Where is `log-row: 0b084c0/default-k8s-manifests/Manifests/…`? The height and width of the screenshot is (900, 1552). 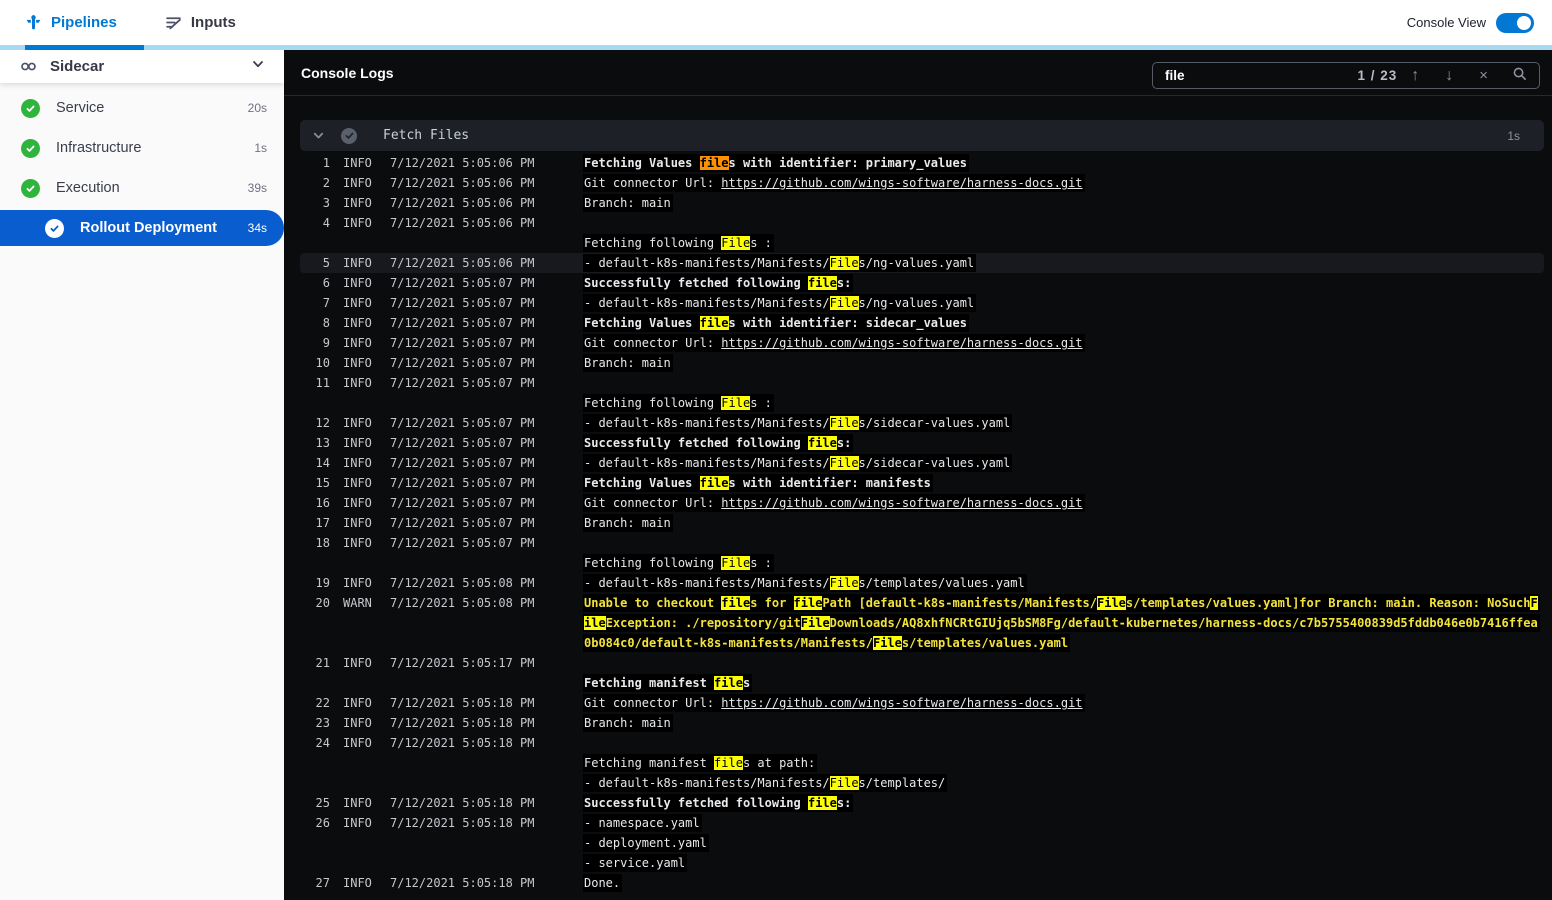 log-row: 0b084c0/default-k8s-manifests/Manifests/… is located at coordinates (922, 643).